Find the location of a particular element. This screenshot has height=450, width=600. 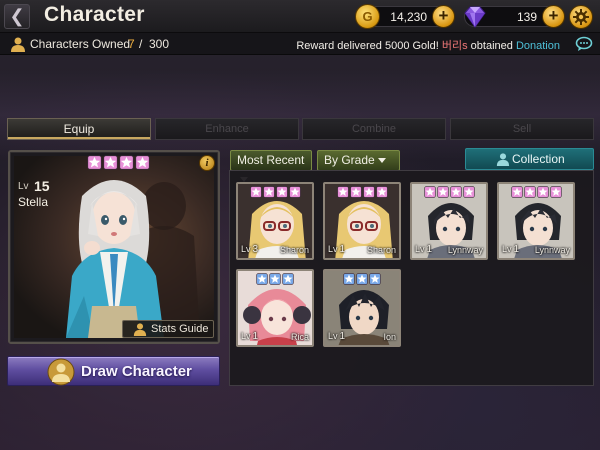

card-level: Lv 3 is located at coordinates (250, 249).